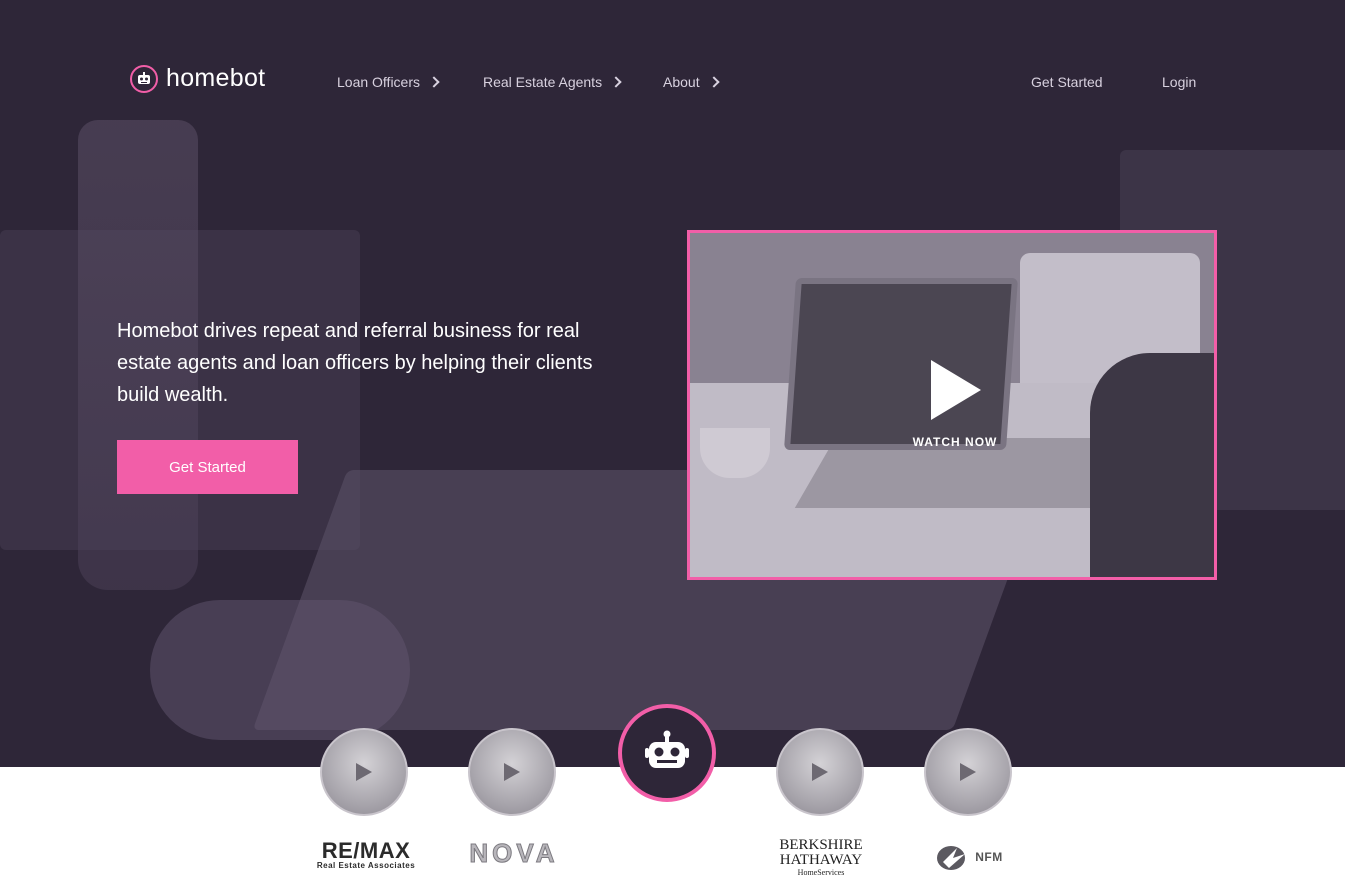  Describe the element at coordinates (514, 853) in the screenshot. I see `nova-logo: NOVA` at that location.